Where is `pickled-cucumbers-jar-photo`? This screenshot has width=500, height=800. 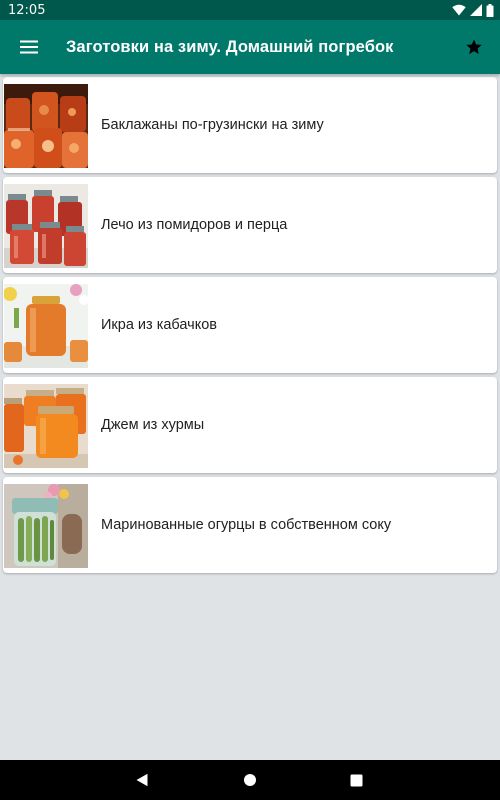
pickled-cucumbers-jar-photo is located at coordinates (46, 526).